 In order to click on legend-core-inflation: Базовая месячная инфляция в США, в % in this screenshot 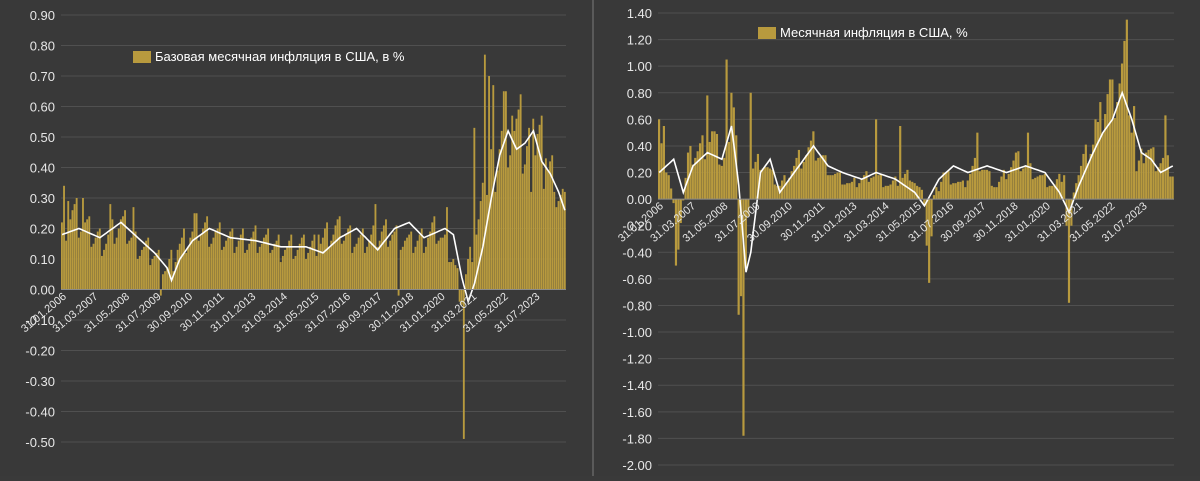, I will do `click(268, 56)`.